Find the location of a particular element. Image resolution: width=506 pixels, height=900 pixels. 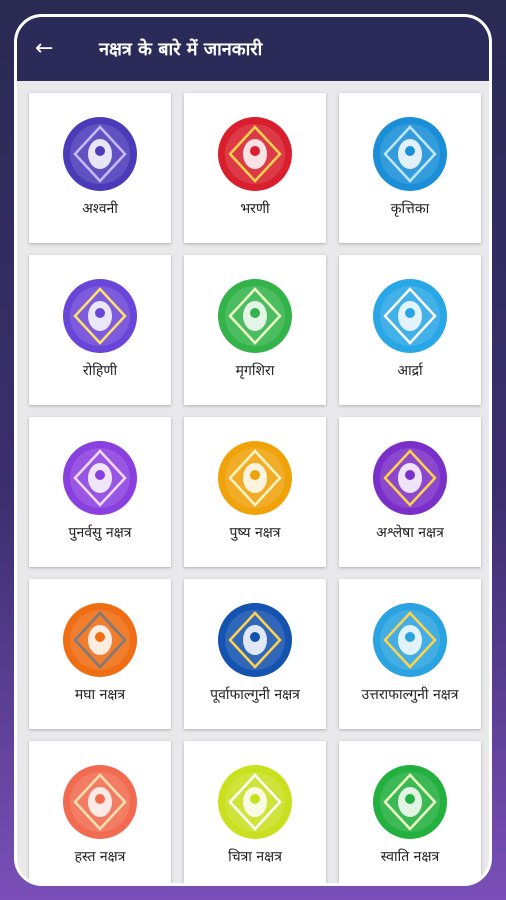

nakshatra-label: पुनर्वसु नक्षत्र is located at coordinates (100, 533).